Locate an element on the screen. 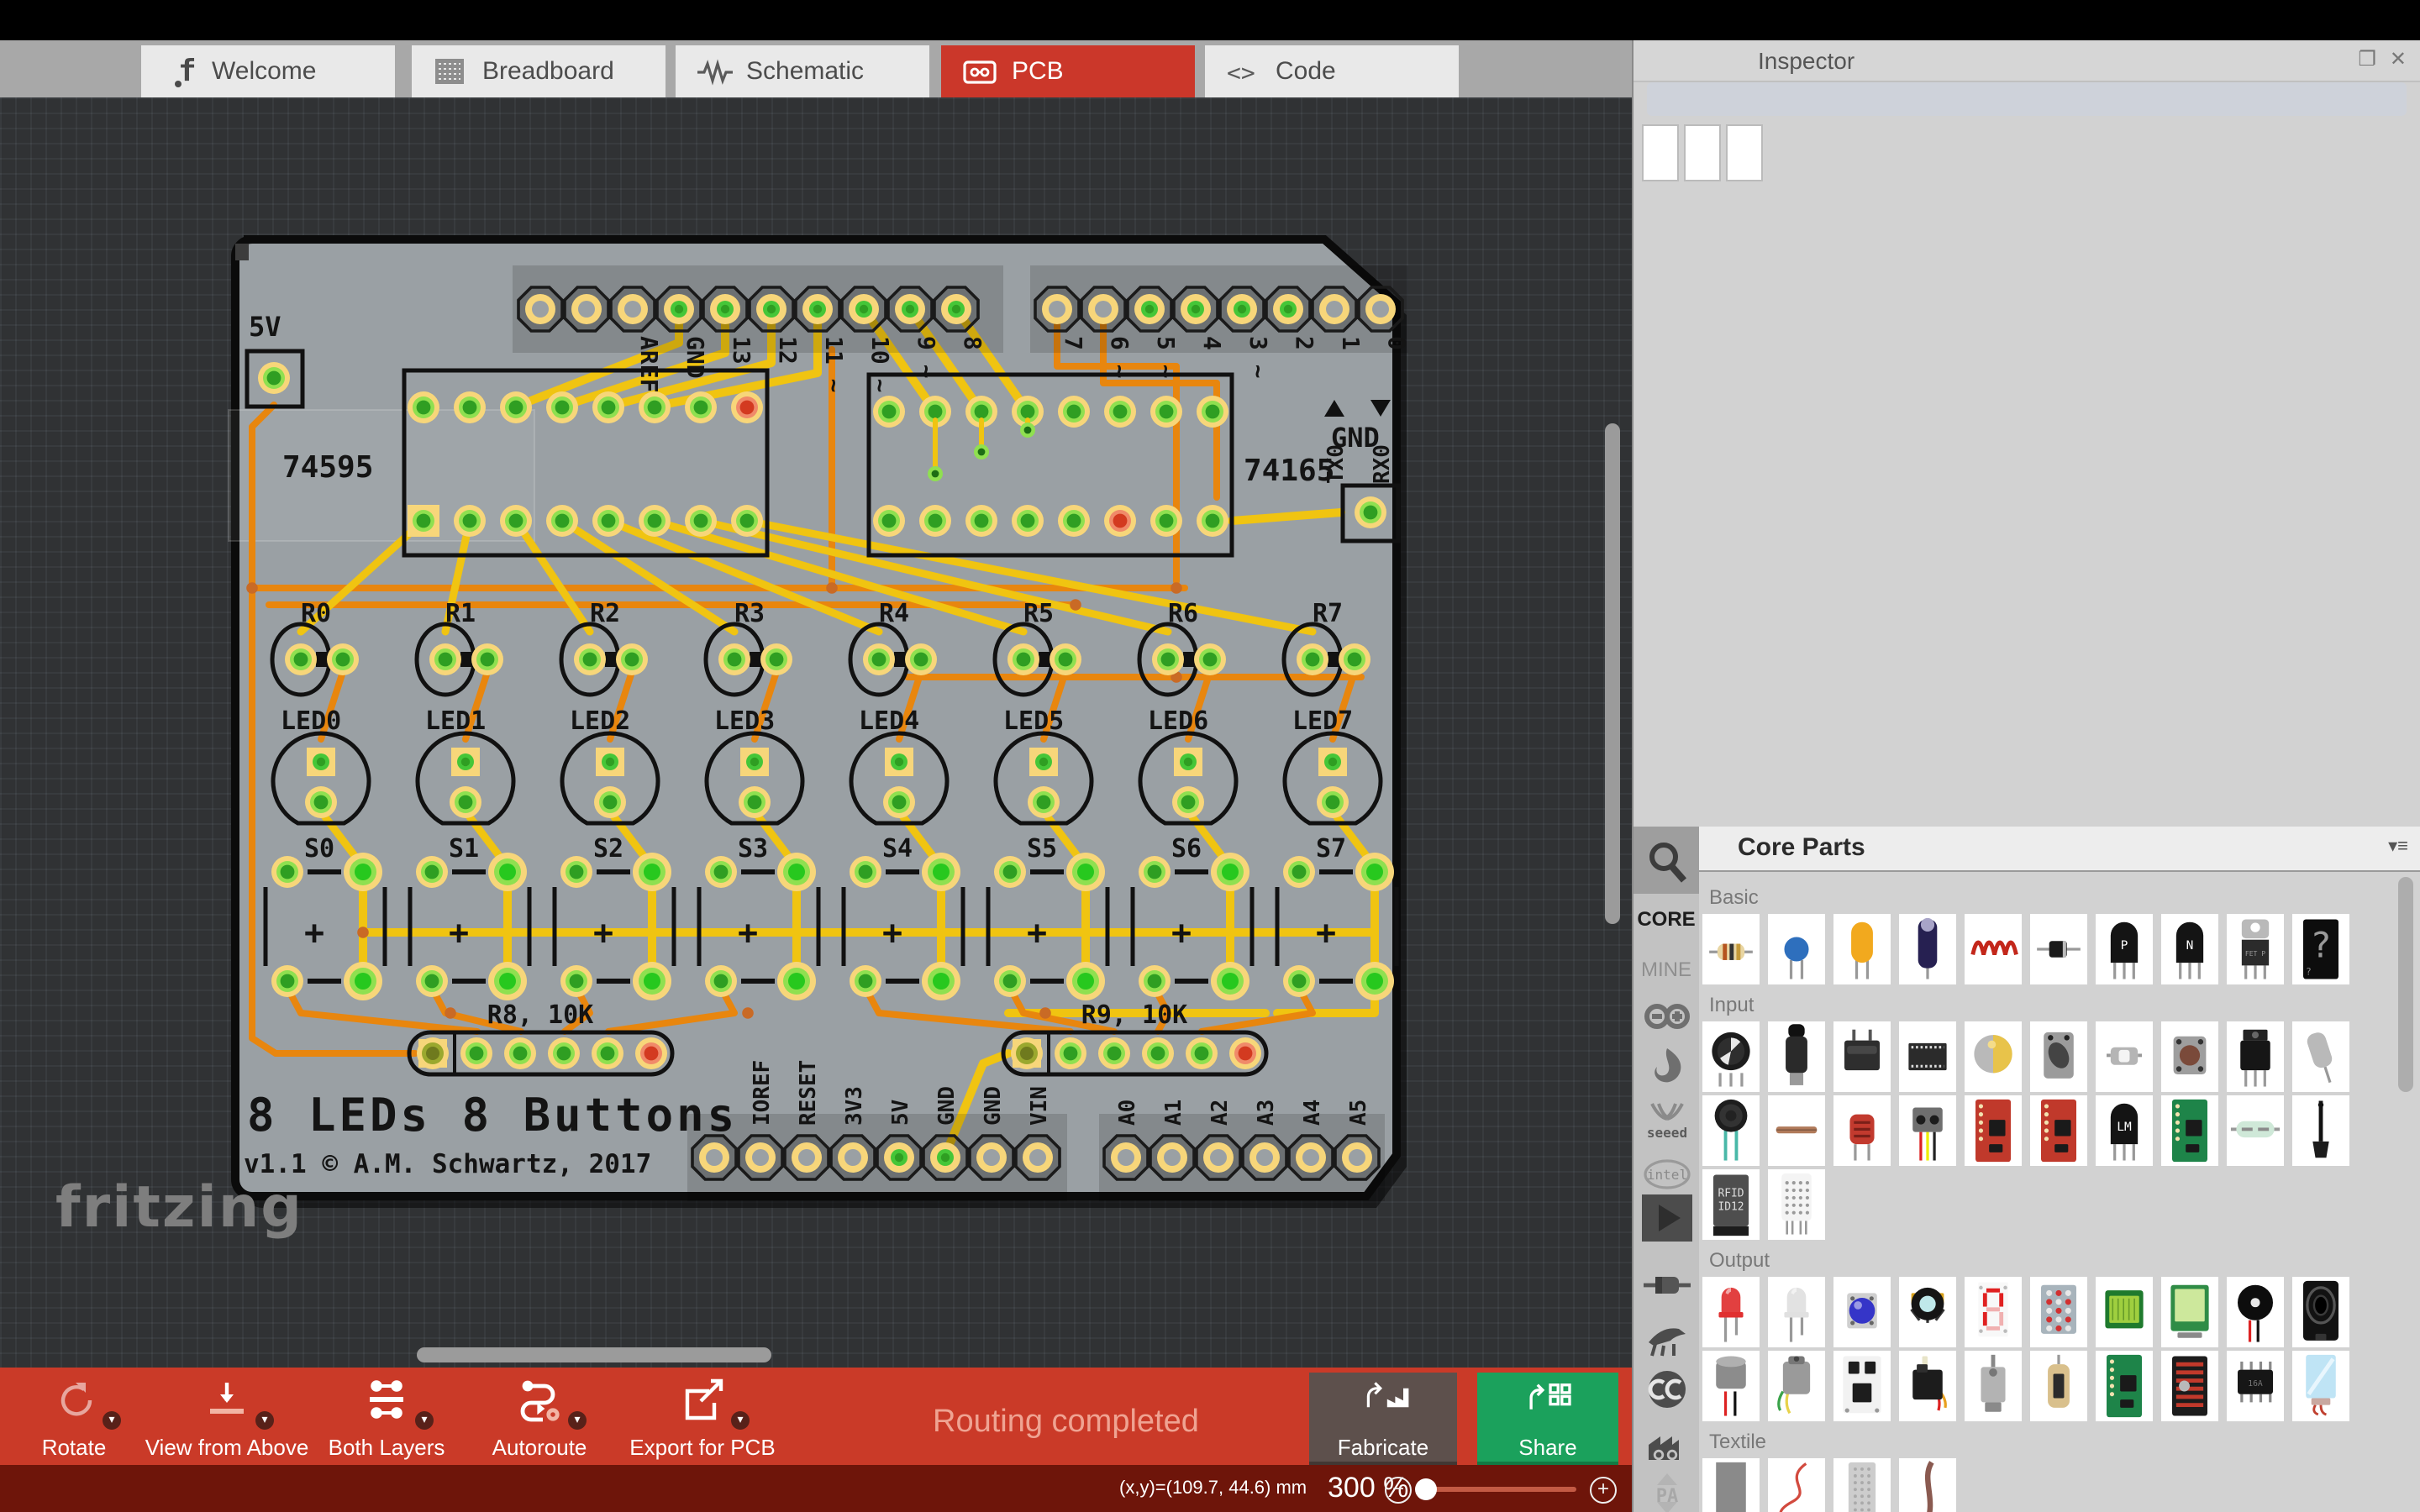 The image size is (2420, 1512). part-driver-board-green is located at coordinates (2124, 1386).